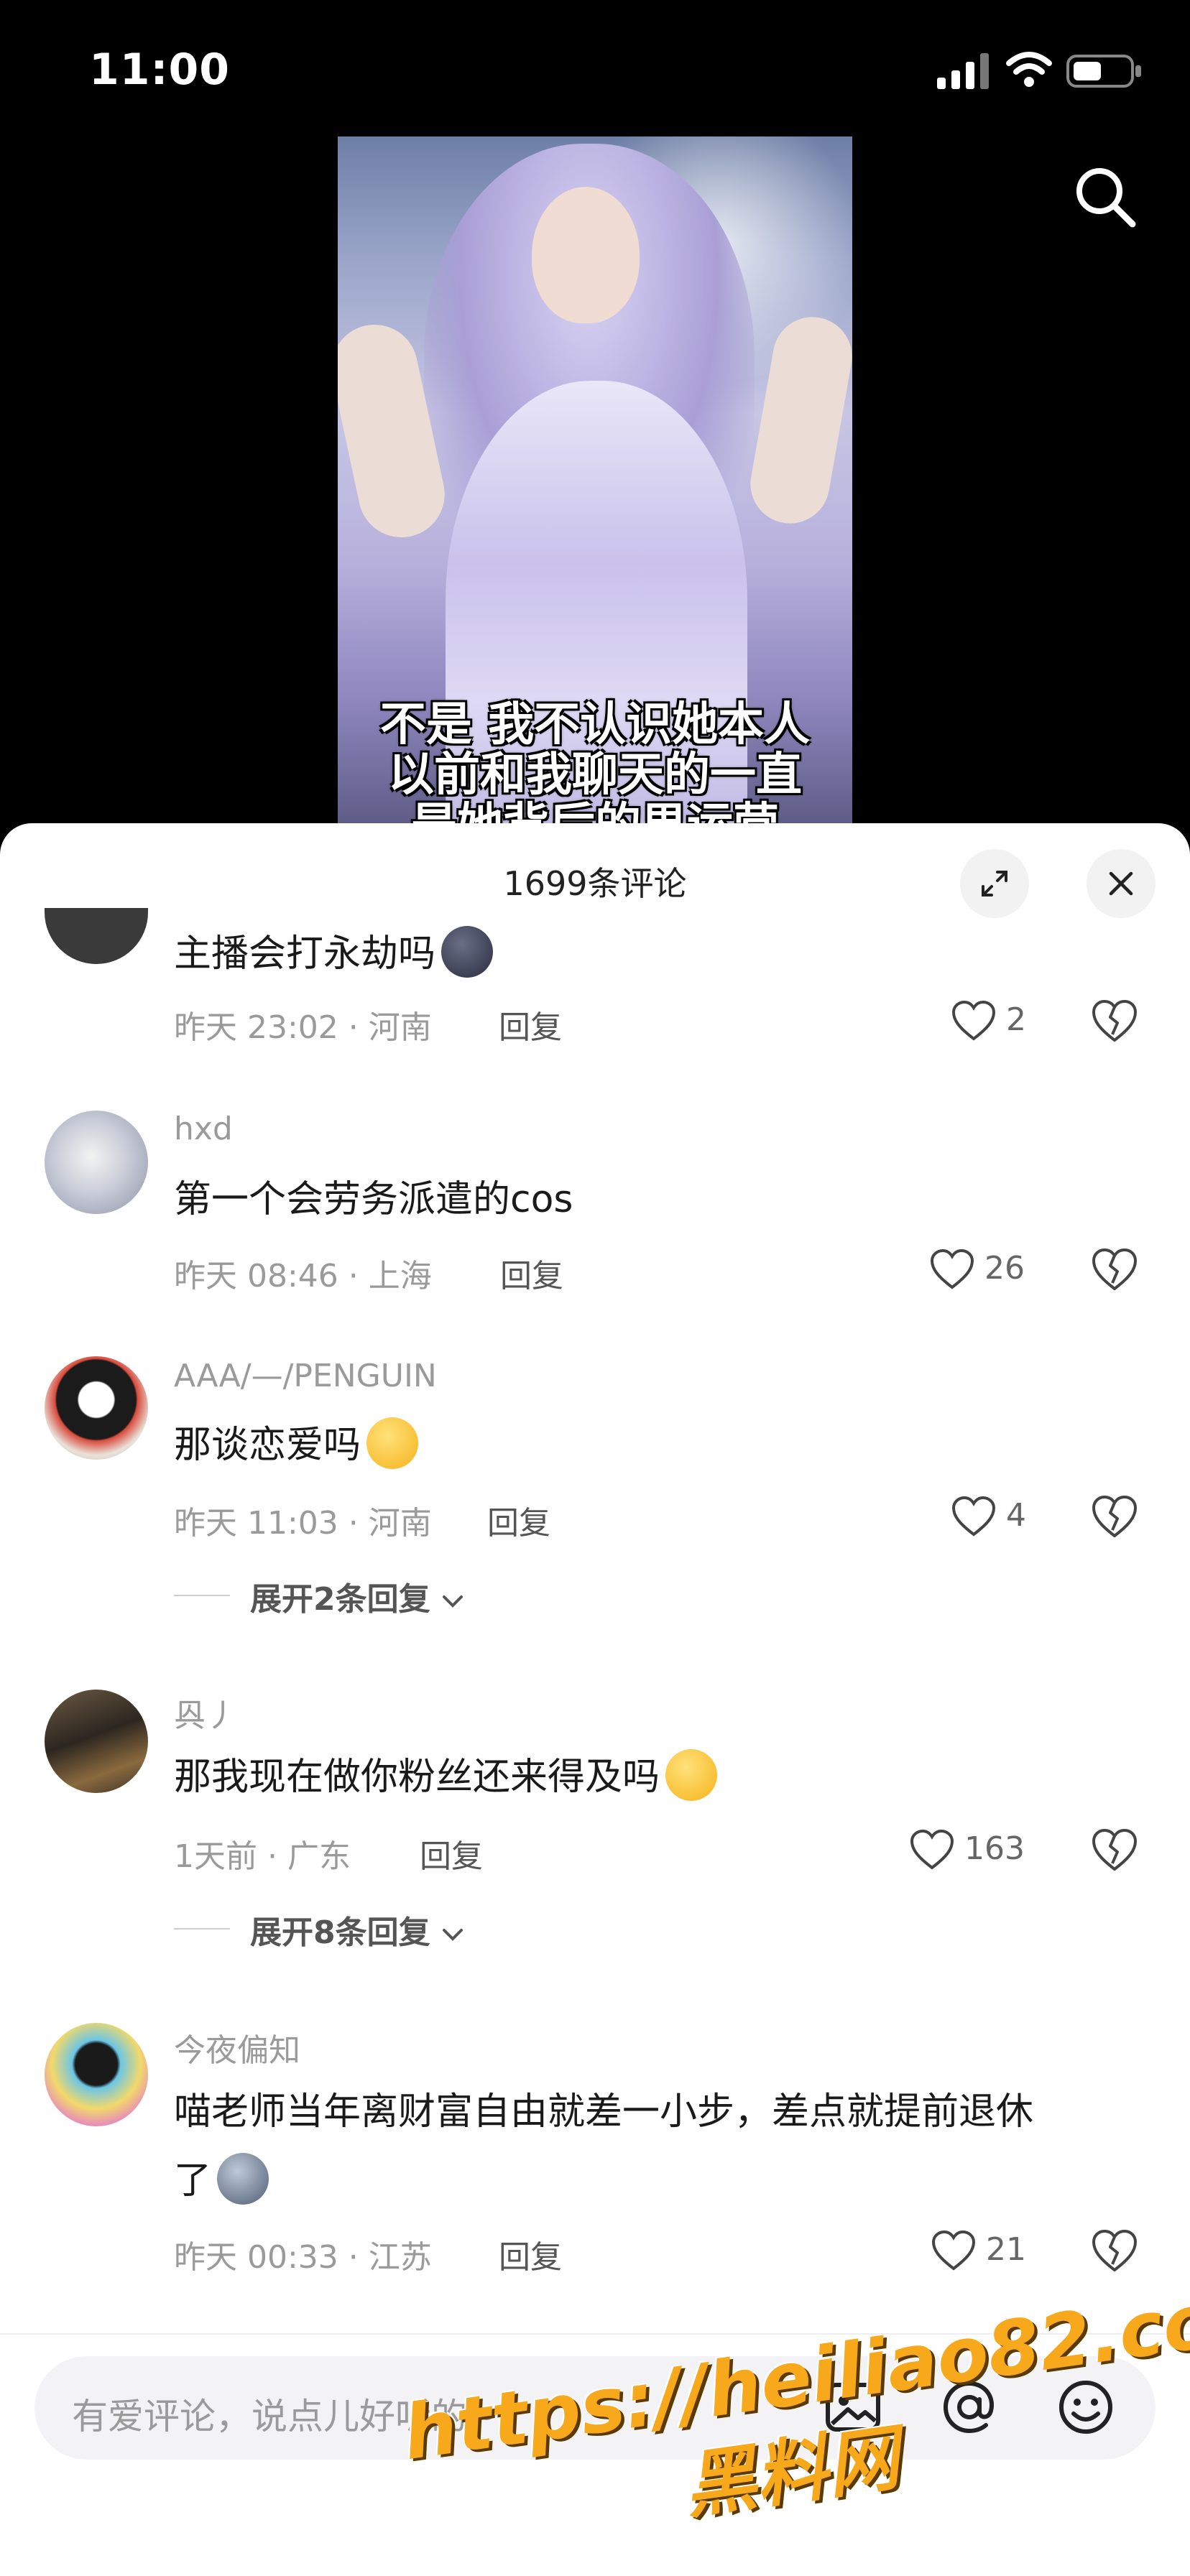  What do you see at coordinates (1016, 1019) in the screenshot?
I see `like-count: 2` at bounding box center [1016, 1019].